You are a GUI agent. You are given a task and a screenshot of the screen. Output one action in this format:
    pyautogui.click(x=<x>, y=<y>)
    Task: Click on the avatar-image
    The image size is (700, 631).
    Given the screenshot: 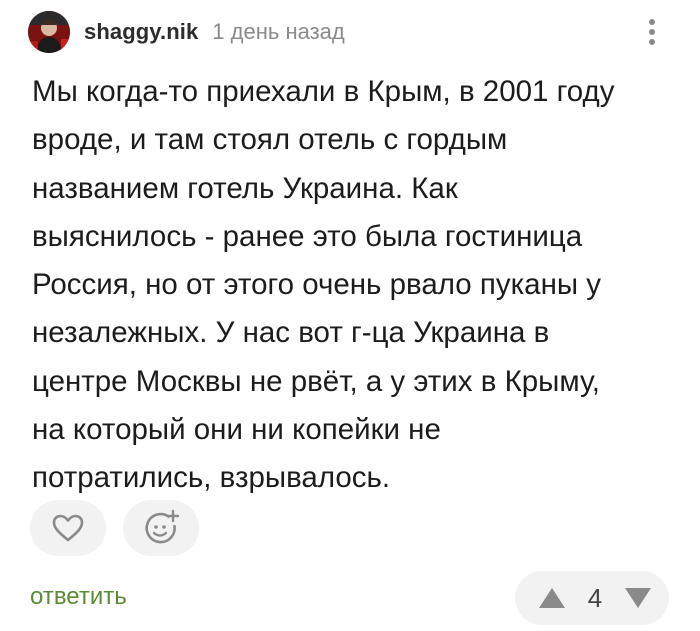 What is the action you would take?
    pyautogui.click(x=49, y=32)
    